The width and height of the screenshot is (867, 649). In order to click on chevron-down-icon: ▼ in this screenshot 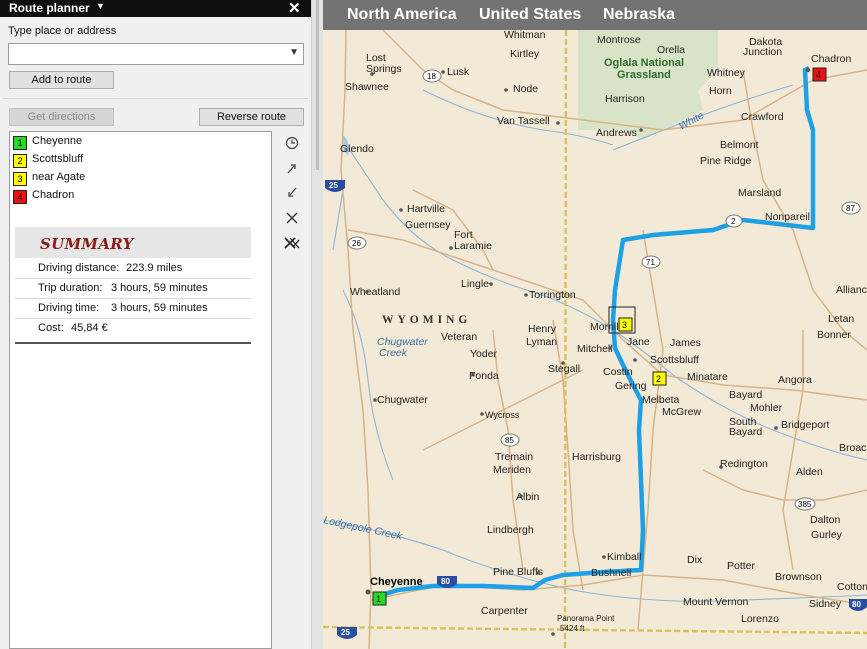, I will do `click(294, 52)`.